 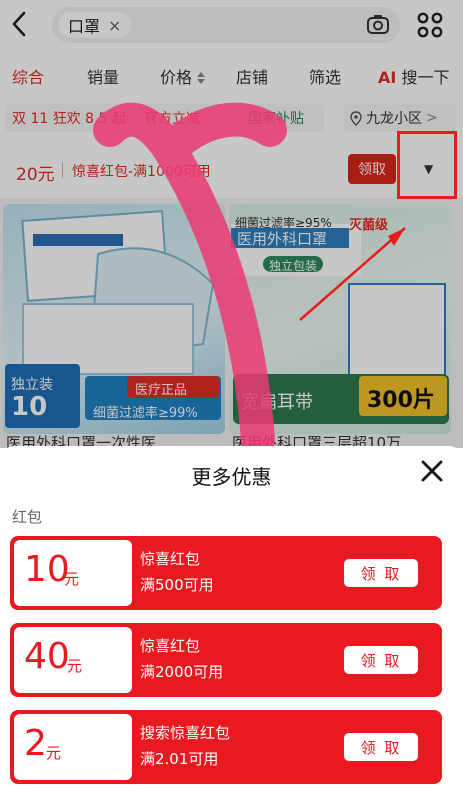 I want to click on coupon-amount: 40, so click(x=47, y=656).